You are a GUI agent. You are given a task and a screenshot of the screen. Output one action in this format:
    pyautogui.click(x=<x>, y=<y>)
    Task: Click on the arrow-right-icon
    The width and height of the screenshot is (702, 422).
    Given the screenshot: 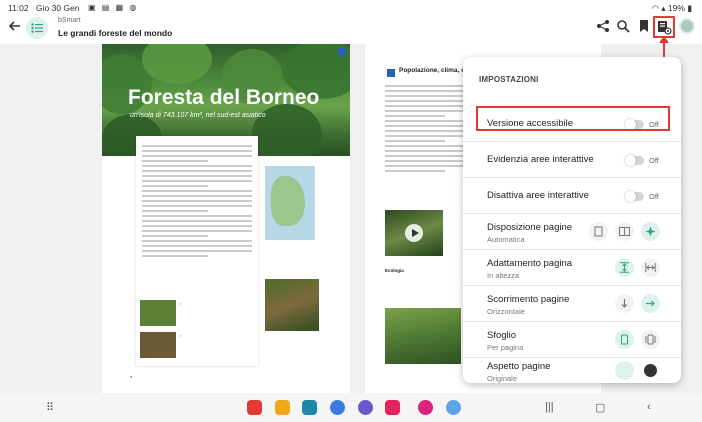 What is the action you would take?
    pyautogui.click(x=650, y=303)
    